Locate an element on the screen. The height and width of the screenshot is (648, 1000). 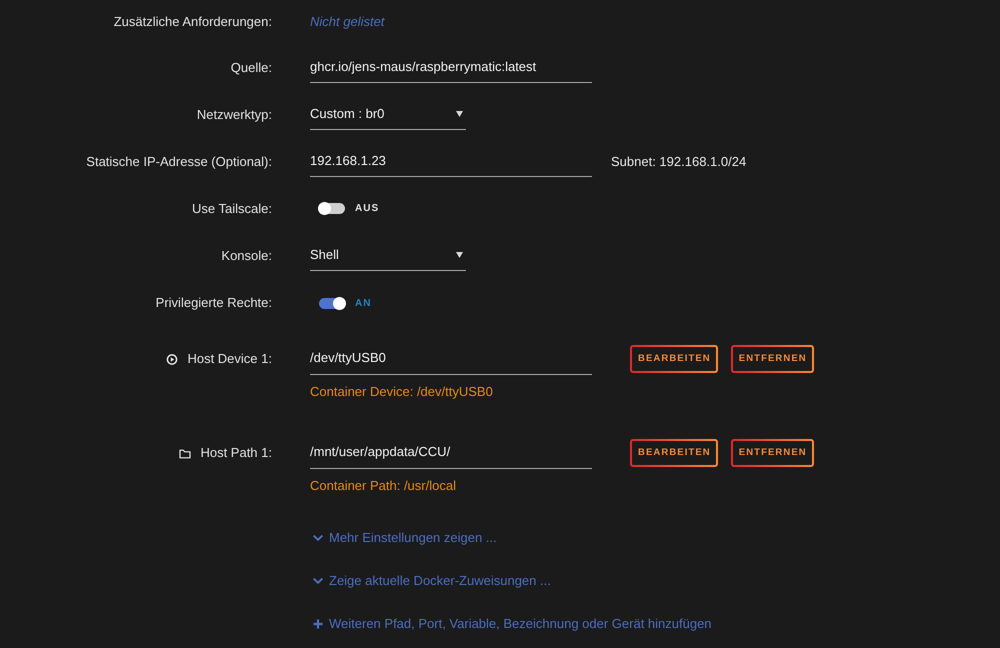
field-label: Use Tailscale: is located at coordinates (232, 209).